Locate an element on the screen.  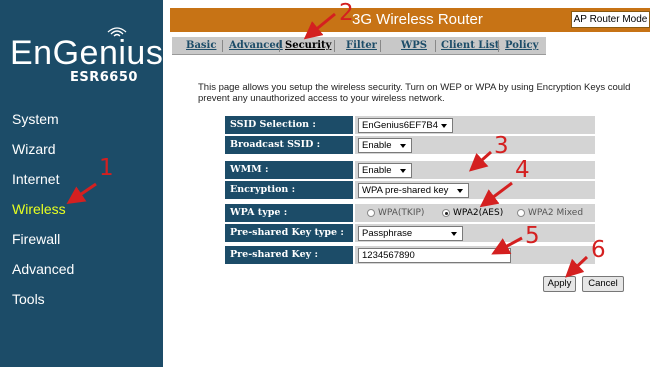
cancel-button: Cancel is located at coordinates (603, 284).